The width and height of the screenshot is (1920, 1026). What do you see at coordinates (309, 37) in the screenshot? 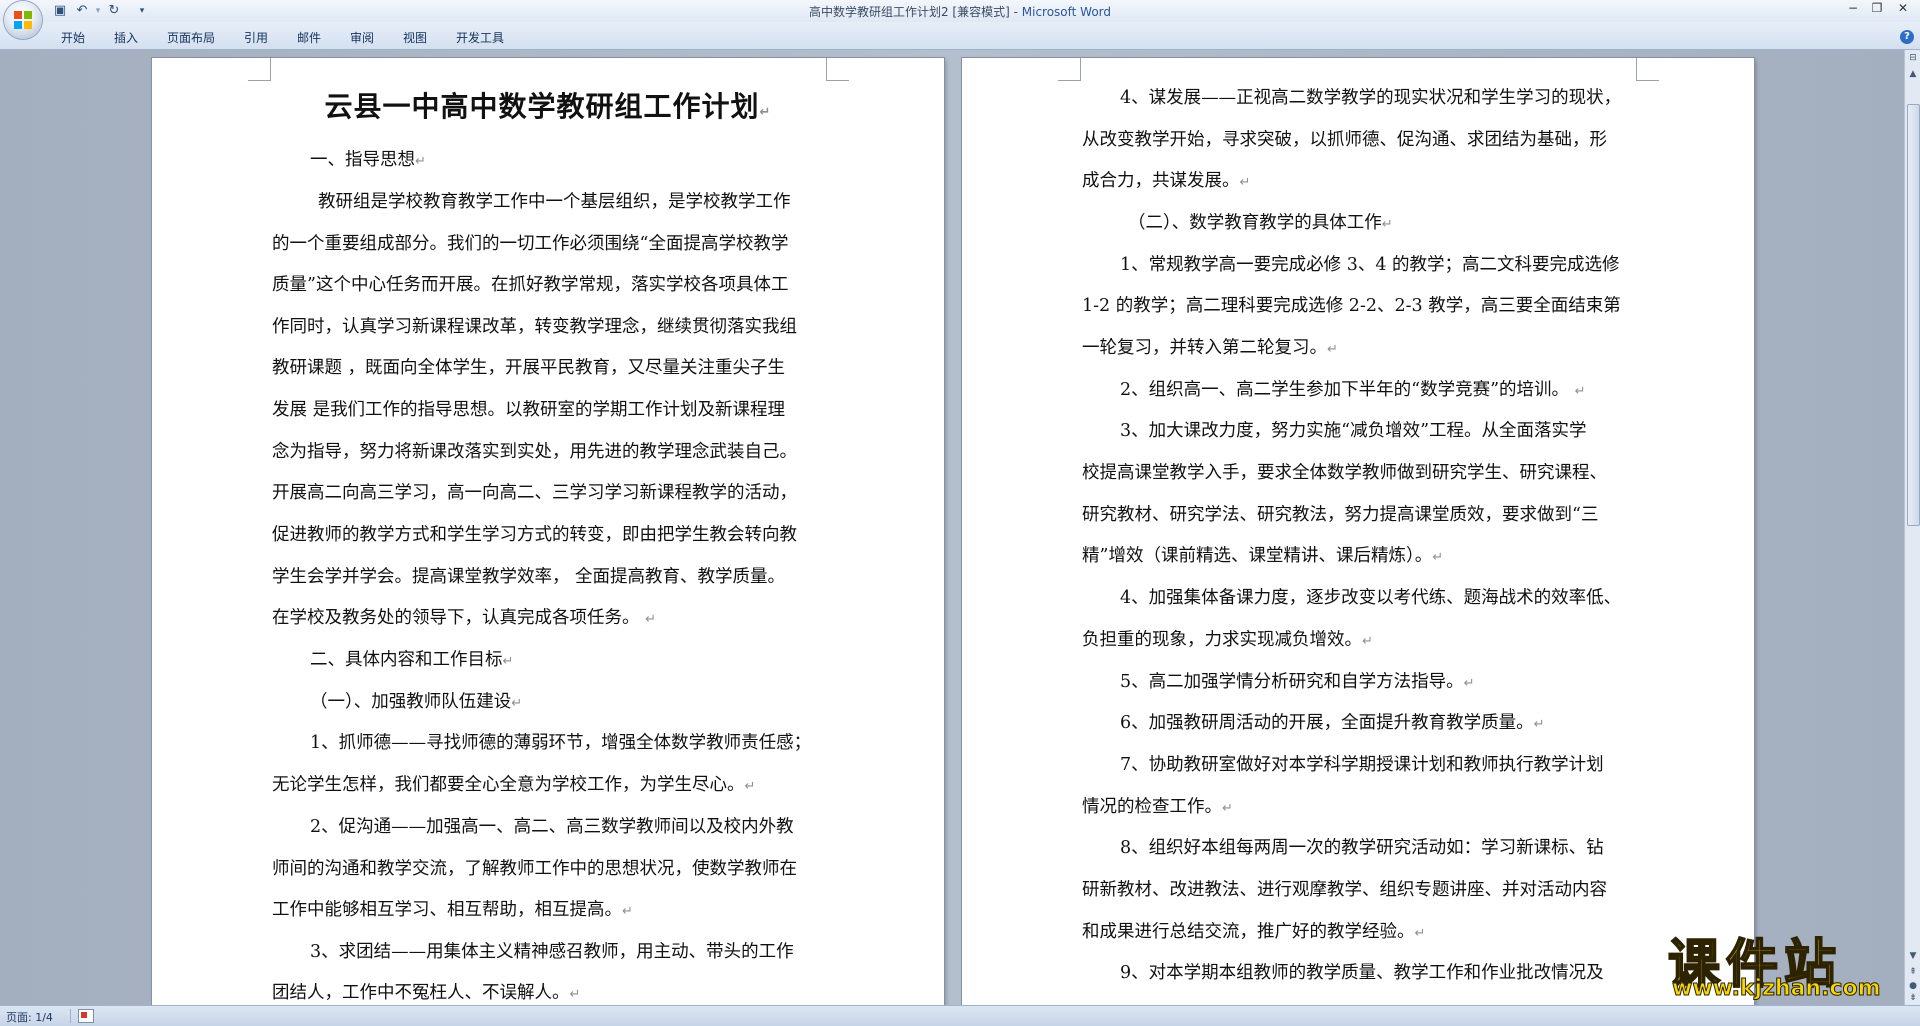
I see `tab-mailings: 邮件` at bounding box center [309, 37].